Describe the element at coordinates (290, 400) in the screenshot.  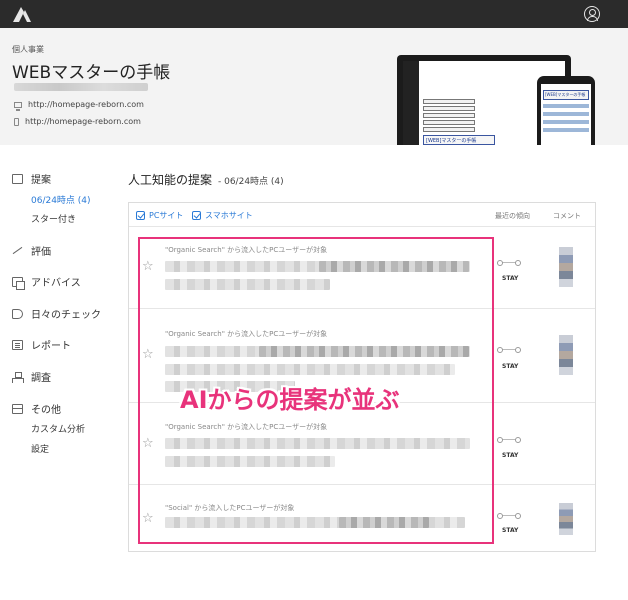
I see `annotation-text: AIからの提案が並ぶ` at that location.